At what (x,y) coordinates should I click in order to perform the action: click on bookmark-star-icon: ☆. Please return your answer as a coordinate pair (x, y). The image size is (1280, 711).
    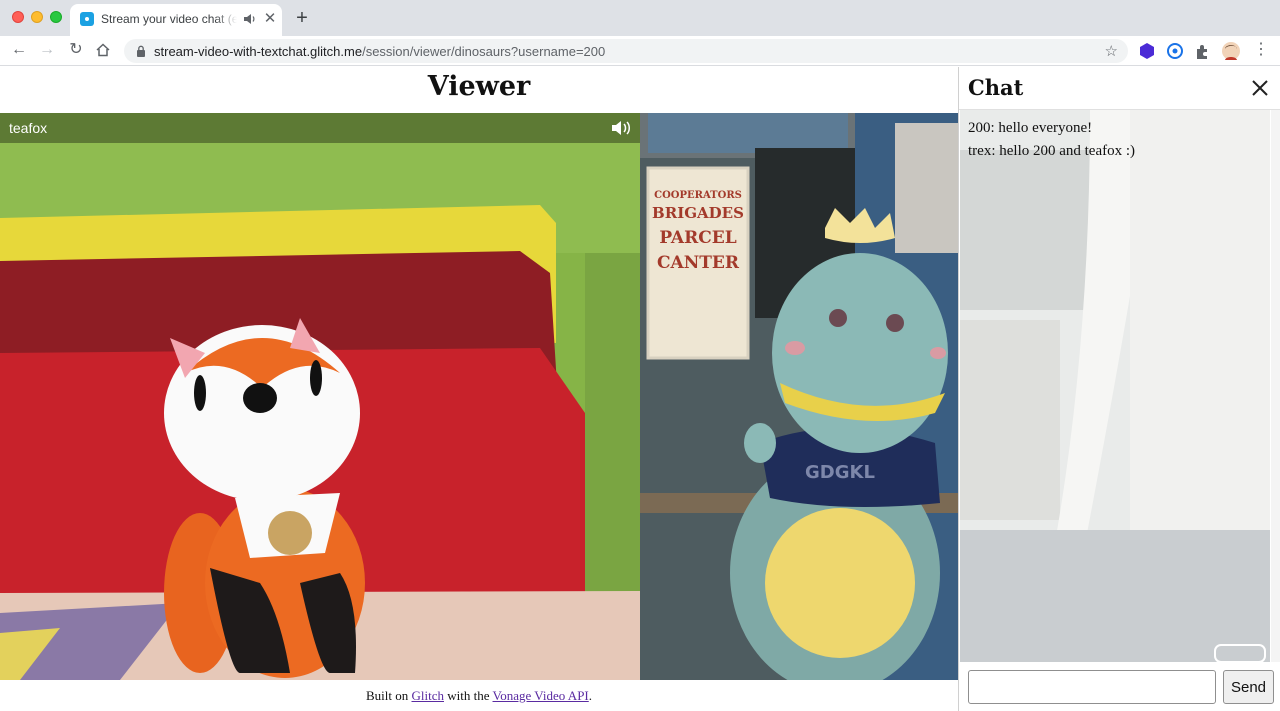
    Looking at the image, I should click on (1111, 51).